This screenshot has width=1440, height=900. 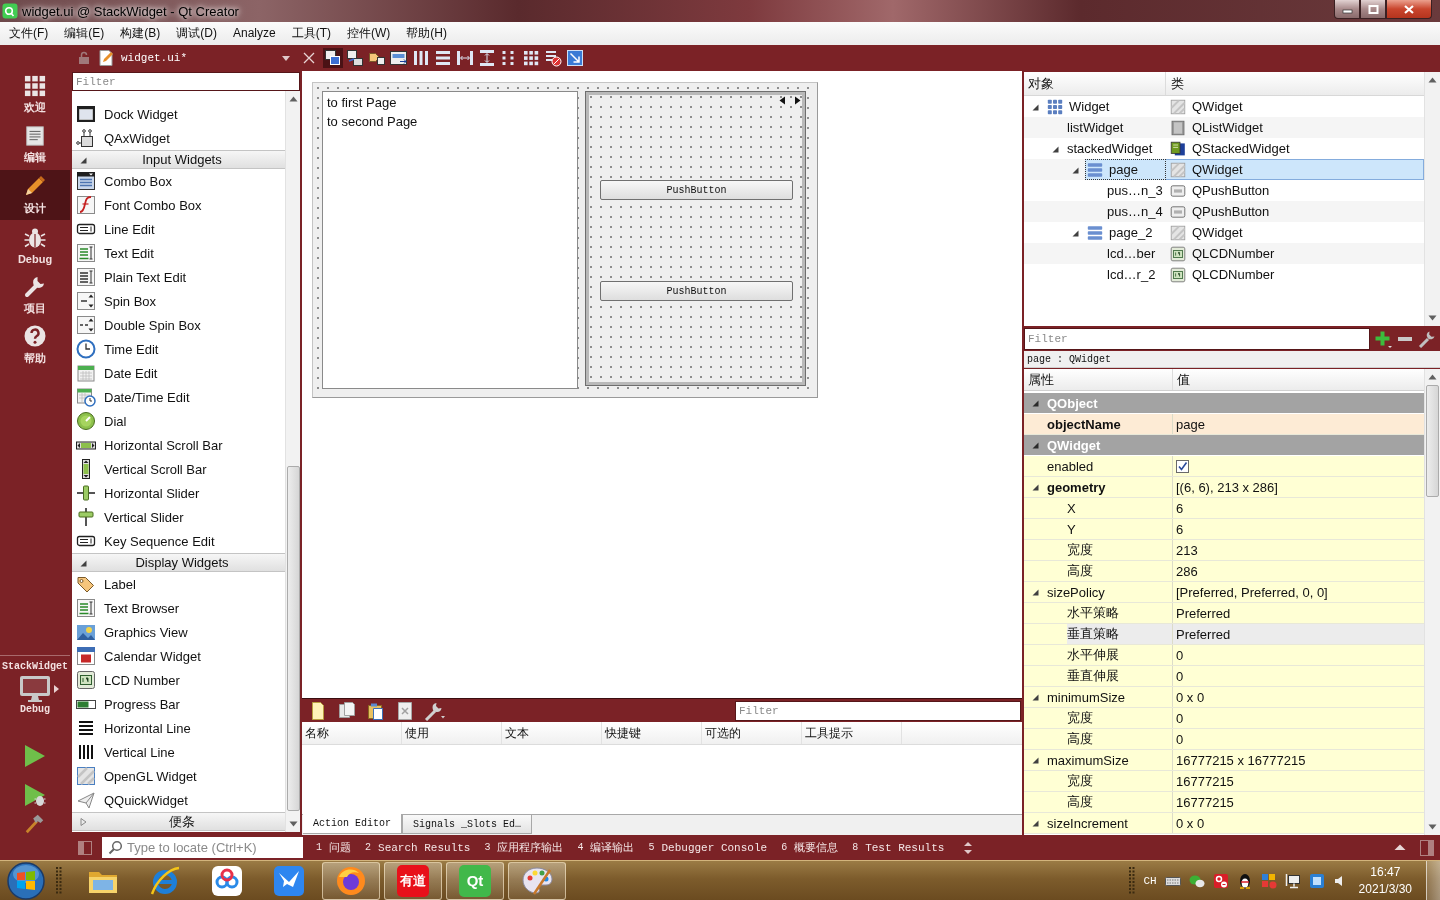 What do you see at coordinates (333, 847) in the screenshot?
I see `output-pane-button: 1 问题` at bounding box center [333, 847].